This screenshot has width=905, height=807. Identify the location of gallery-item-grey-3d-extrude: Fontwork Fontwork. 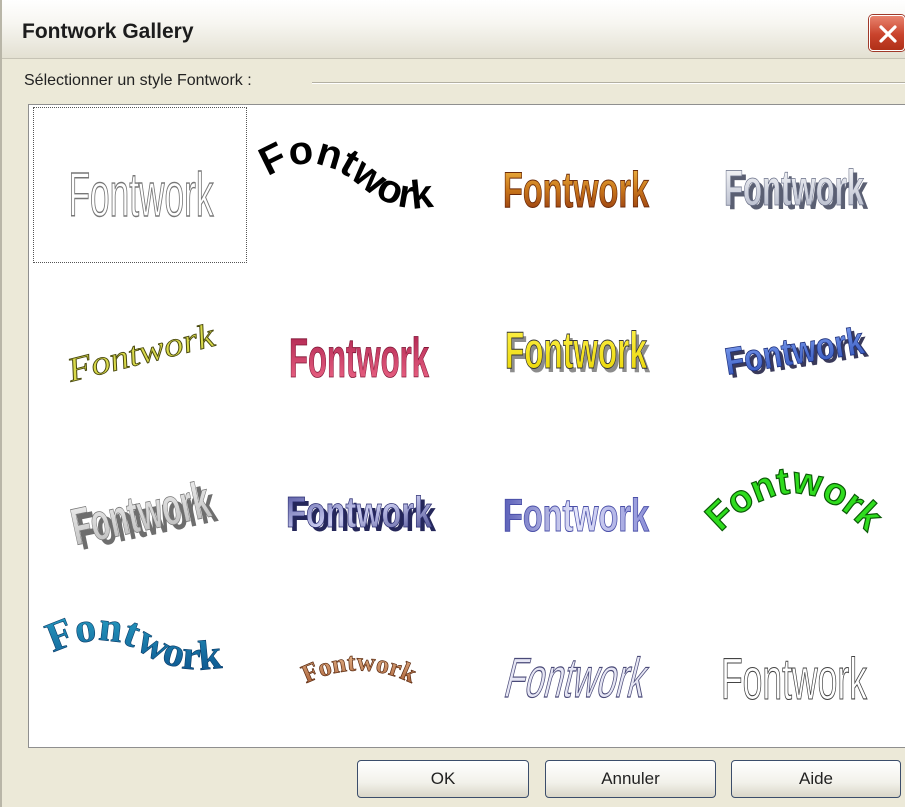
(140, 509).